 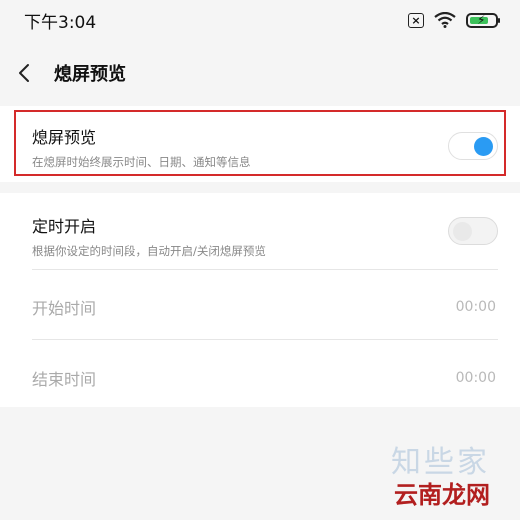 I want to click on schedule-toggle, so click(x=473, y=231).